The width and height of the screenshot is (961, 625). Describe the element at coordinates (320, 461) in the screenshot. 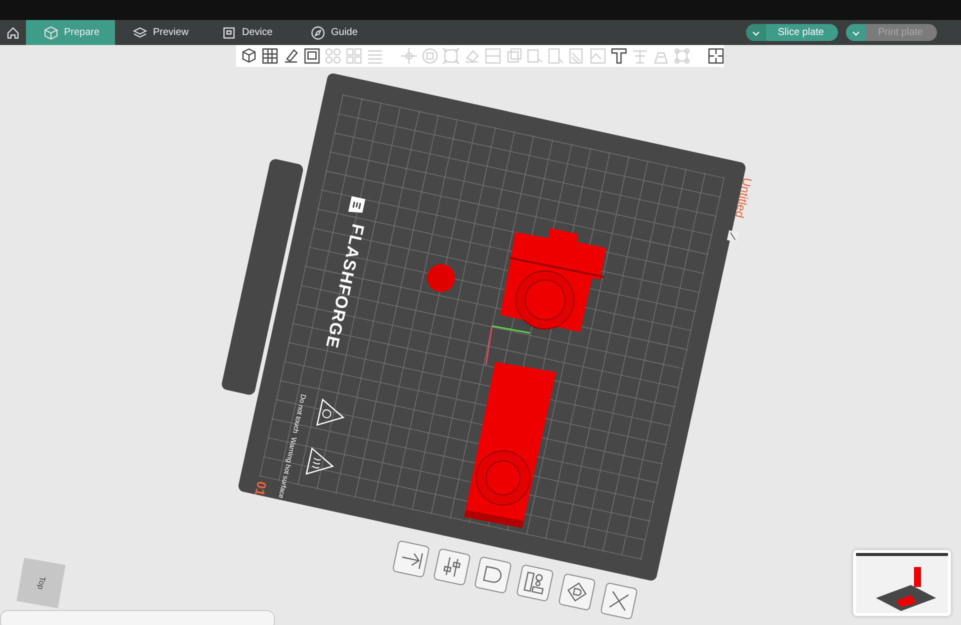

I see `hot-surface-warning-icon` at that location.